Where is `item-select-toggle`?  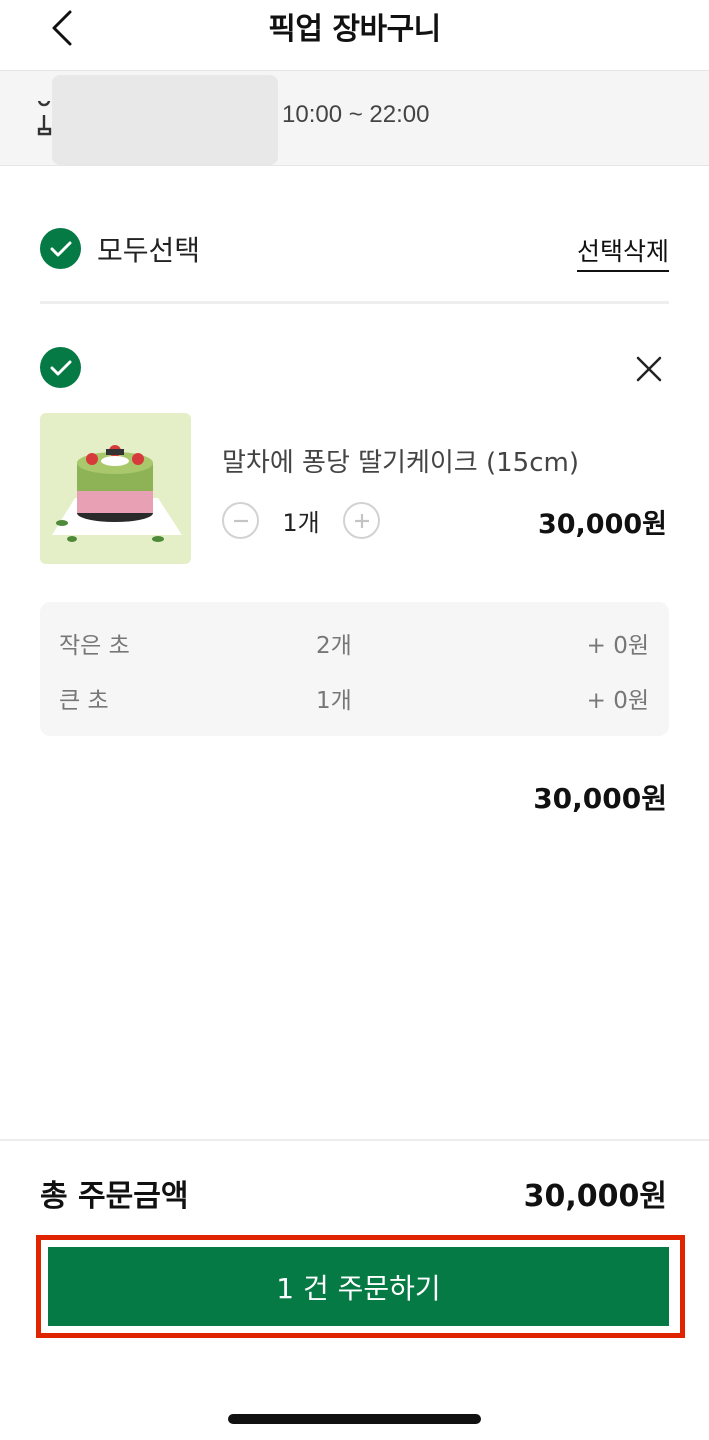
item-select-toggle is located at coordinates (60, 367).